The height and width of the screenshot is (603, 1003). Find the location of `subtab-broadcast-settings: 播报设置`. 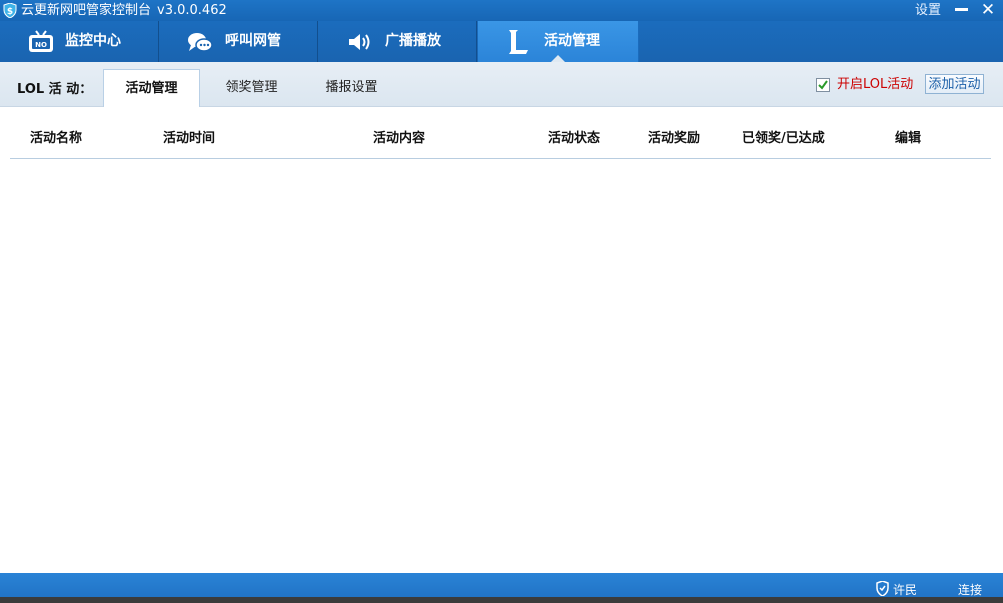

subtab-broadcast-settings: 播报设置 is located at coordinates (351, 87).